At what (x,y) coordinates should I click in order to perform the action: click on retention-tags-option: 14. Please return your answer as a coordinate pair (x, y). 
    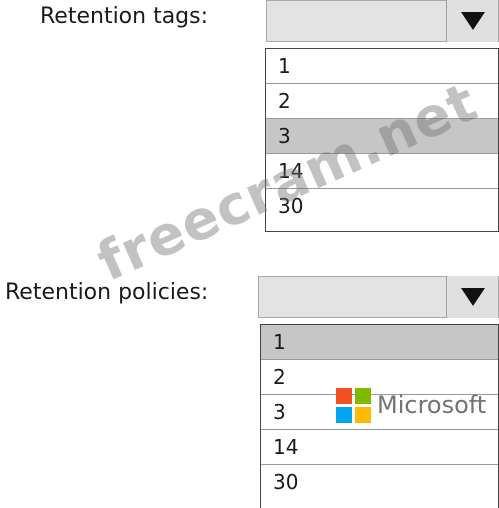
    Looking at the image, I should click on (382, 171).